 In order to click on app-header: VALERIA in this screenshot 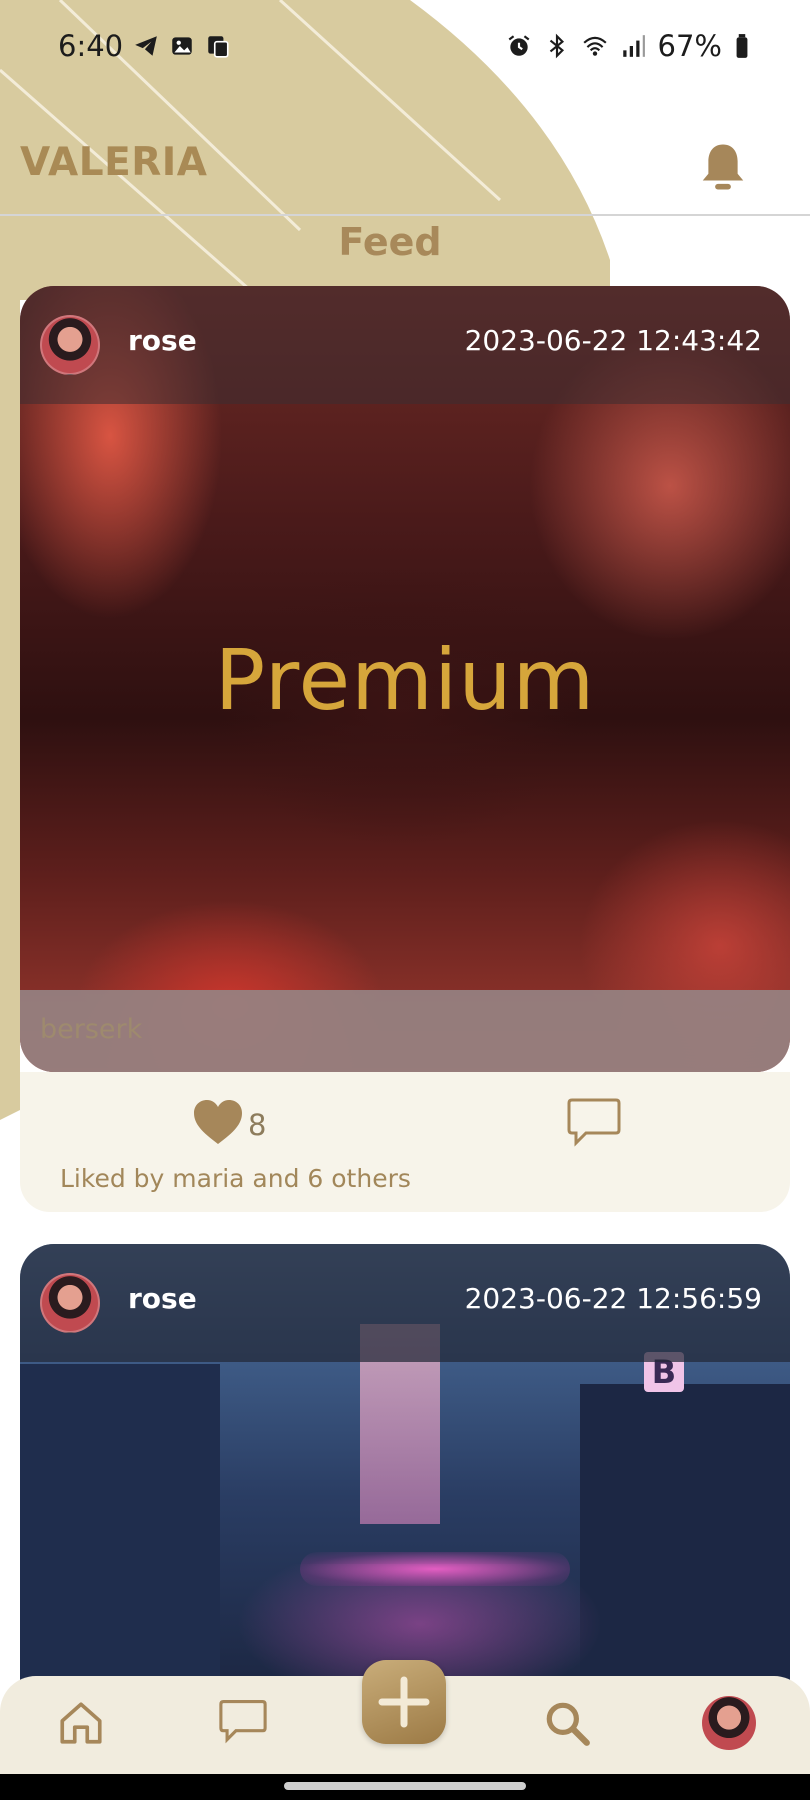, I will do `click(405, 154)`.